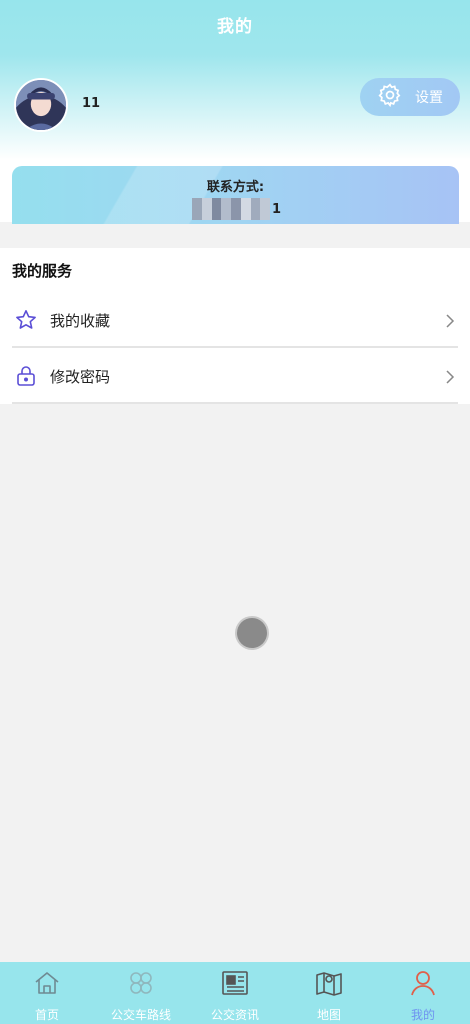 Image resolution: width=470 pixels, height=1024 pixels. What do you see at coordinates (140, 1015) in the screenshot?
I see `tab-label: 公交车路线` at bounding box center [140, 1015].